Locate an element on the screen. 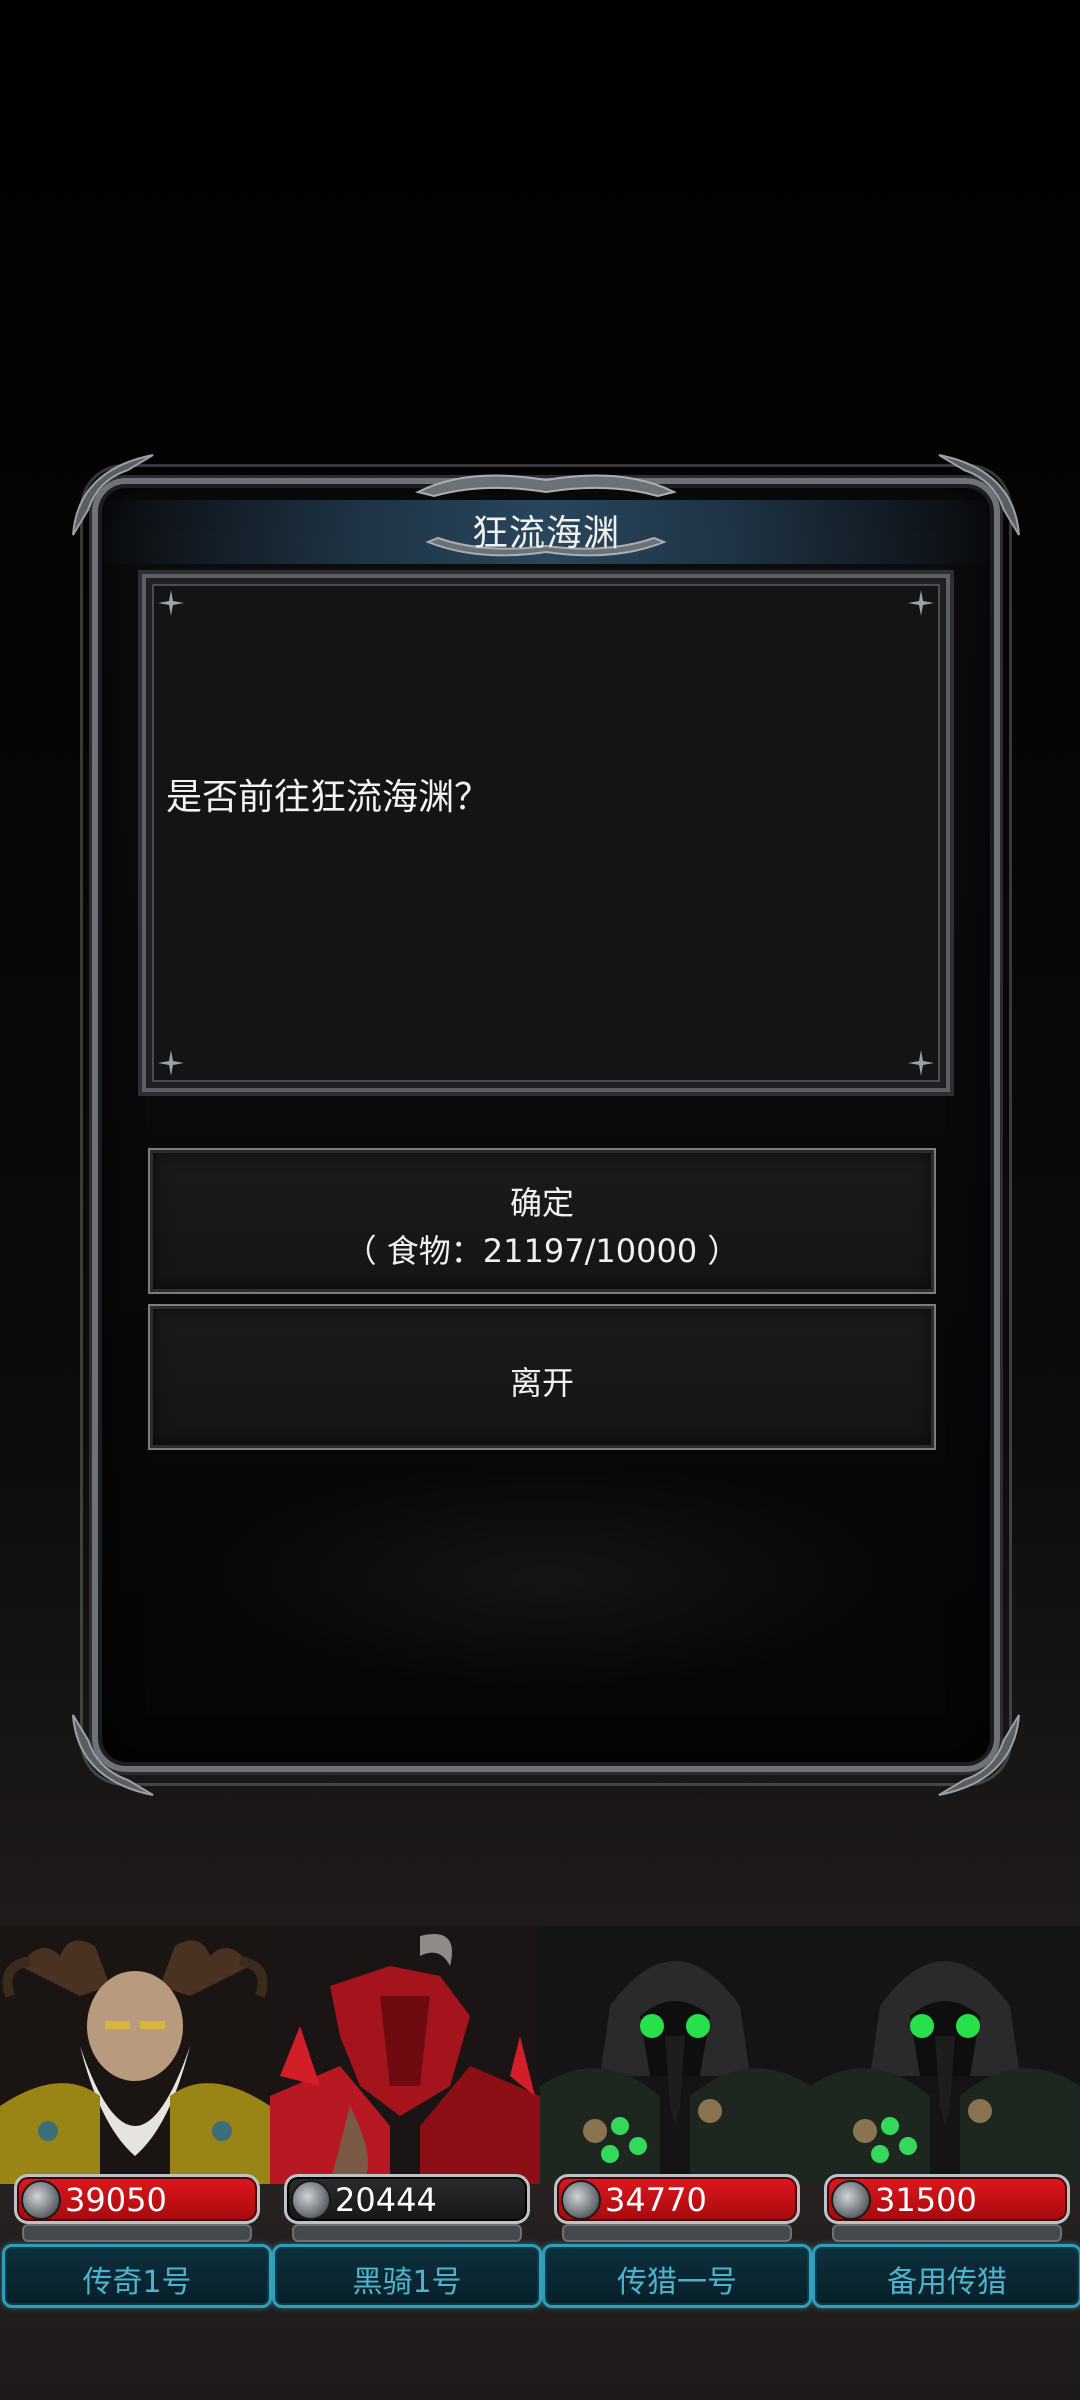  leave-label: 离开 is located at coordinates (541, 1383).